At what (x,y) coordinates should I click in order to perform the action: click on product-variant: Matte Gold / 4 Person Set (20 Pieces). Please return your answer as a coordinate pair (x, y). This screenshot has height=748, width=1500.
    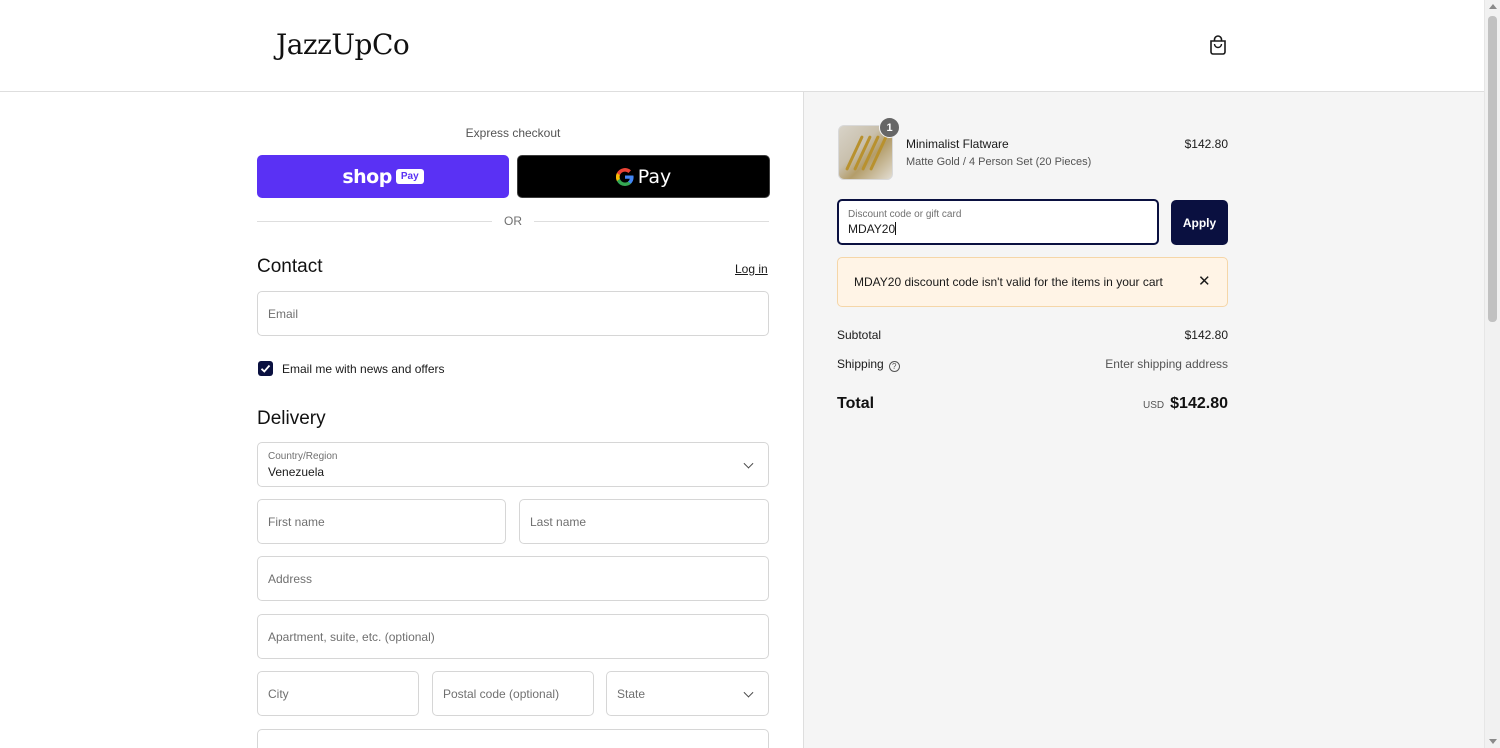
    Looking at the image, I should click on (999, 162).